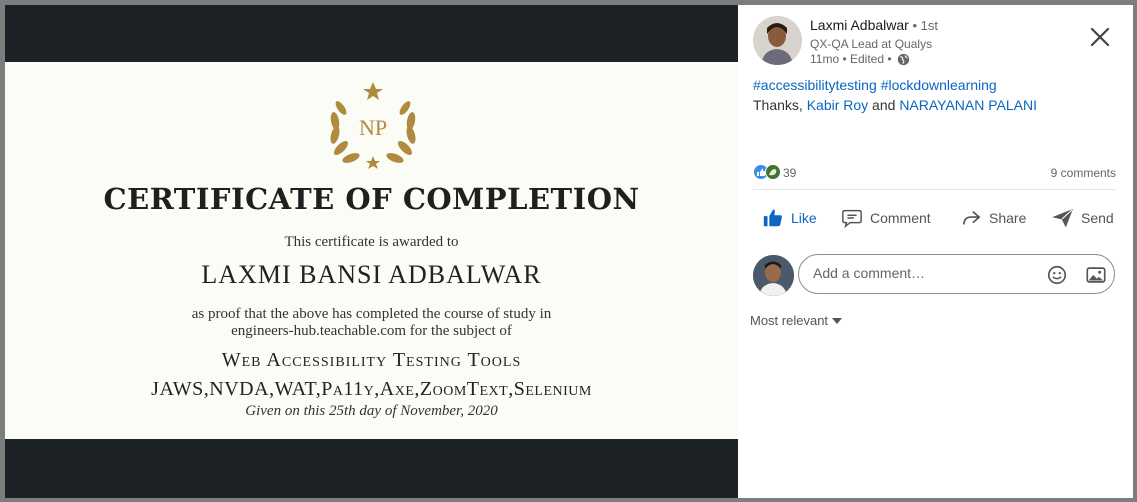 This screenshot has height=502, width=1137. Describe the element at coordinates (923, 273) in the screenshot. I see `comment-input` at that location.